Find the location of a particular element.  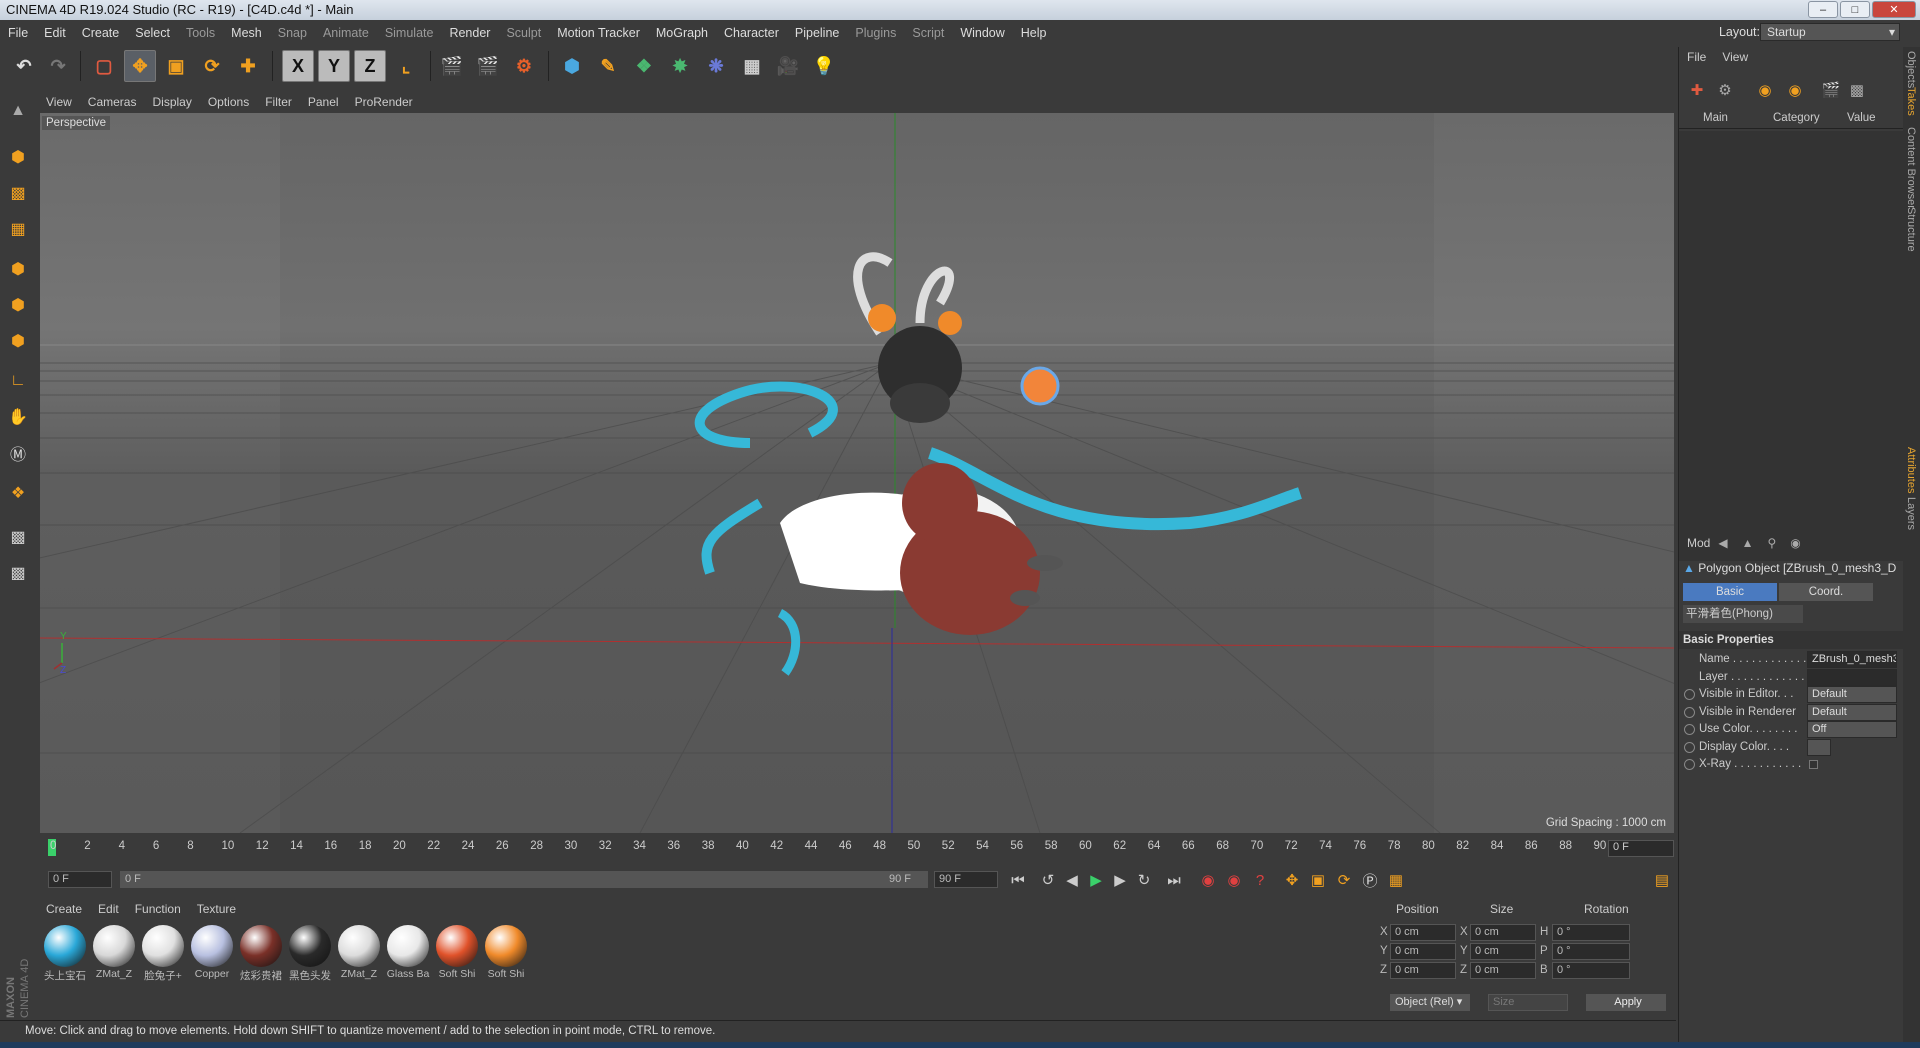

material-menu-texture: Texture is located at coordinates (216, 909).